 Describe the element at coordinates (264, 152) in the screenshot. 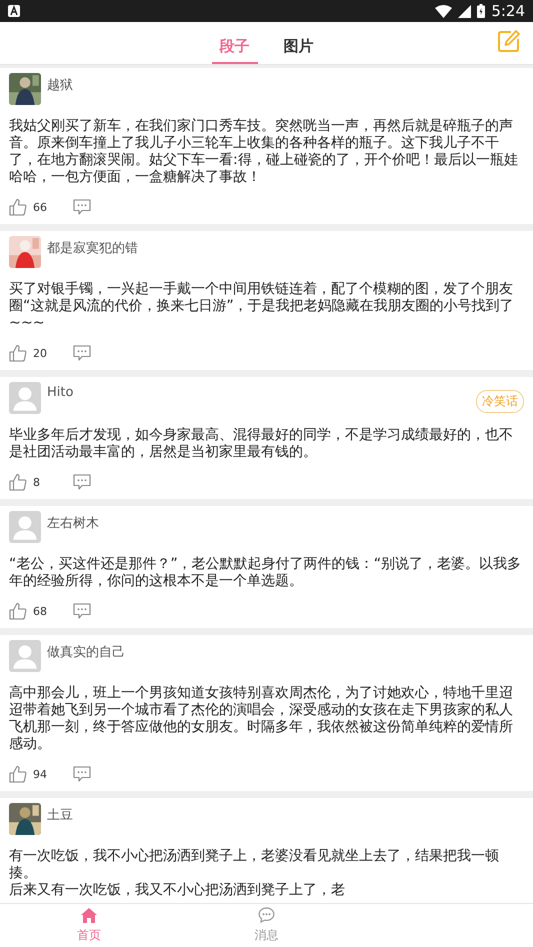

I see `post-text: 我姑父刚买了新车，在我们家门口秀车技。突然咣当一声，再然后就是碎瓶子的声音。原来倒车撞上了我儿子小三轮车上收集的各种各样的瓶子。这下我儿子不干了，在地方翻滚哭闹。姑父下车一看:得，碰上碰瓷的了，开个价吧！最后以一瓶娃哈哈，一包方便面，一盒糖解决了事故！` at that location.